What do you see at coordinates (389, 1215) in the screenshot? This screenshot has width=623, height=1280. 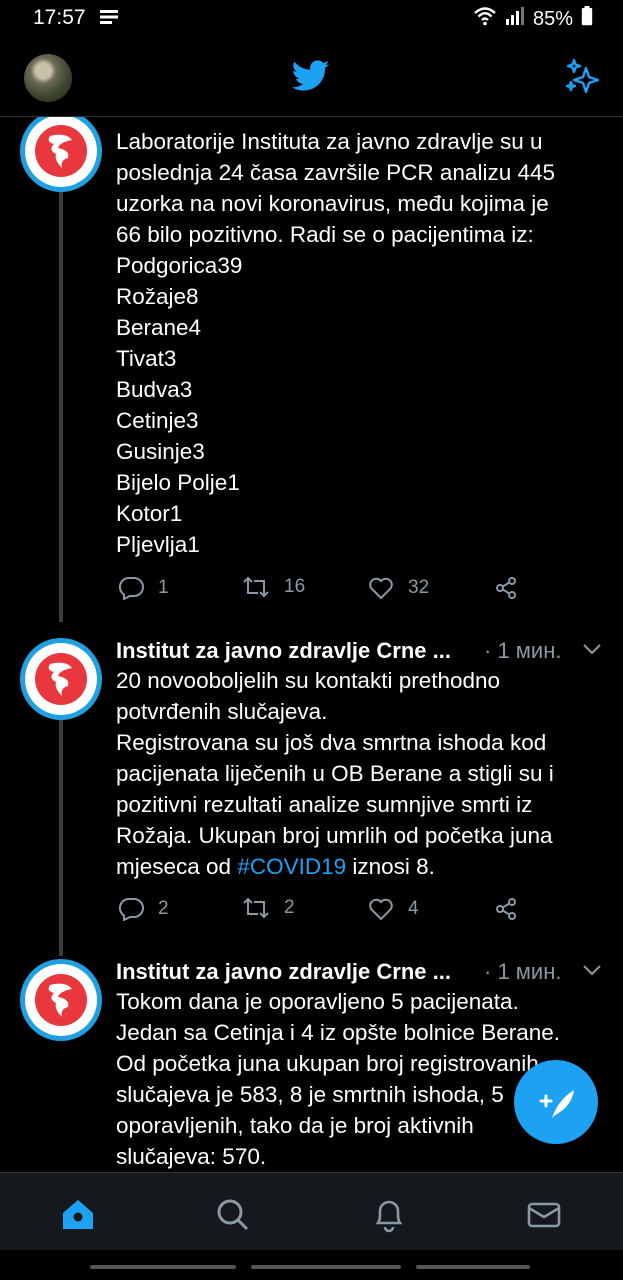 I see `notifications-icon` at bounding box center [389, 1215].